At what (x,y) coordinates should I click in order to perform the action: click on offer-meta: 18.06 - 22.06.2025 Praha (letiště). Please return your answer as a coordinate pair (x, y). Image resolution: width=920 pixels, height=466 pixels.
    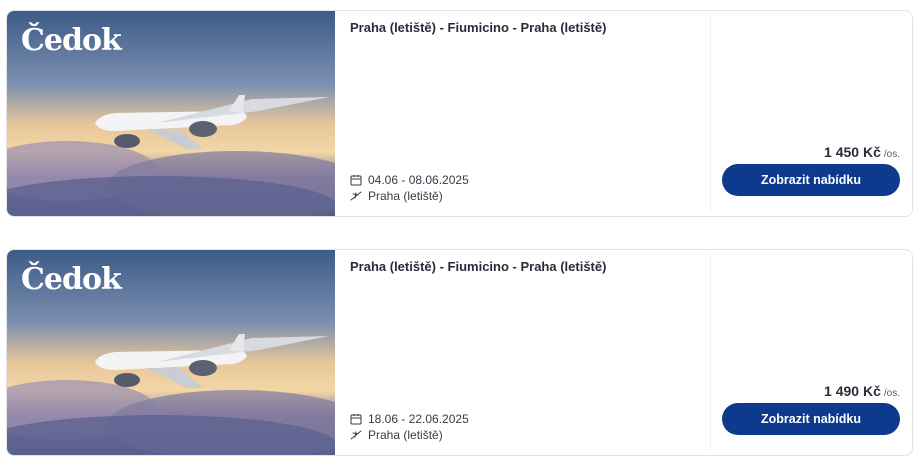
    Looking at the image, I should click on (409, 427).